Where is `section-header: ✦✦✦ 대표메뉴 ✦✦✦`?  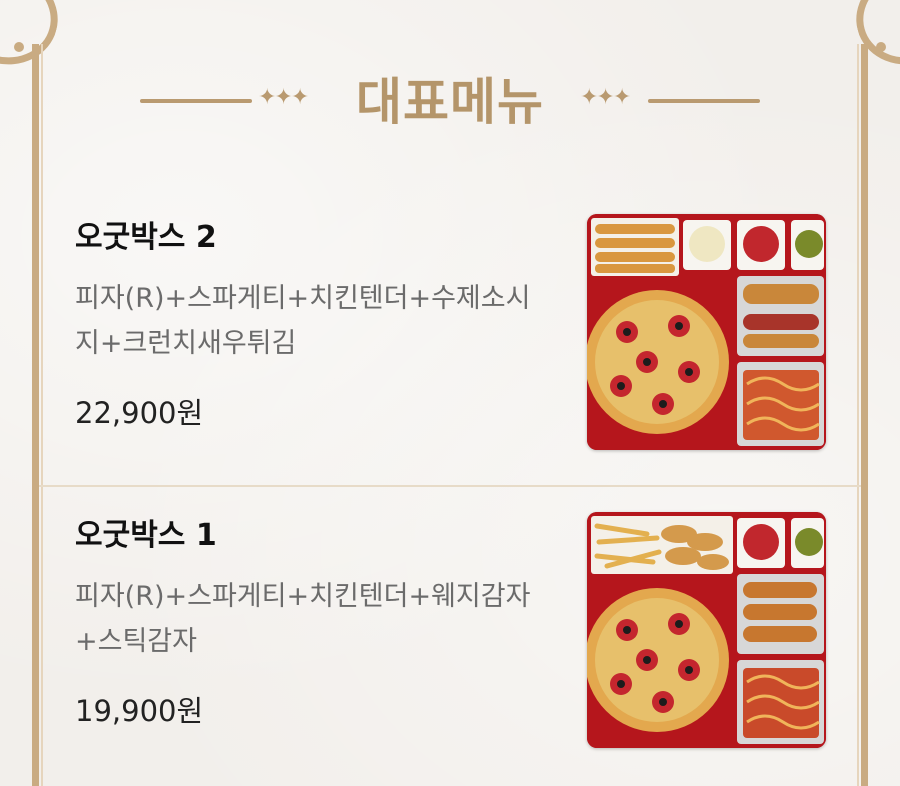
section-header: ✦✦✦ 대표메뉴 ✦✦✦ is located at coordinates (450, 102).